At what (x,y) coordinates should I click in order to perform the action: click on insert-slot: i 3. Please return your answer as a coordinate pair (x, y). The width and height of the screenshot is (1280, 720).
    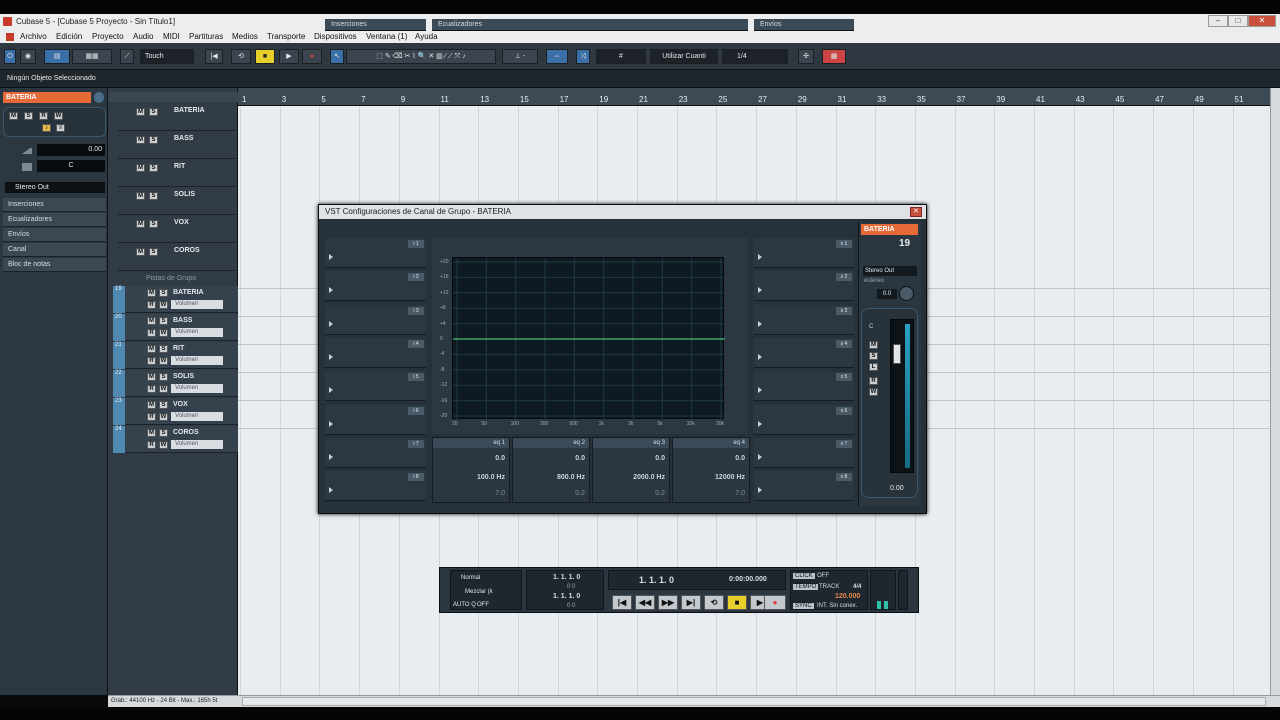
    Looking at the image, I should click on (375, 319).